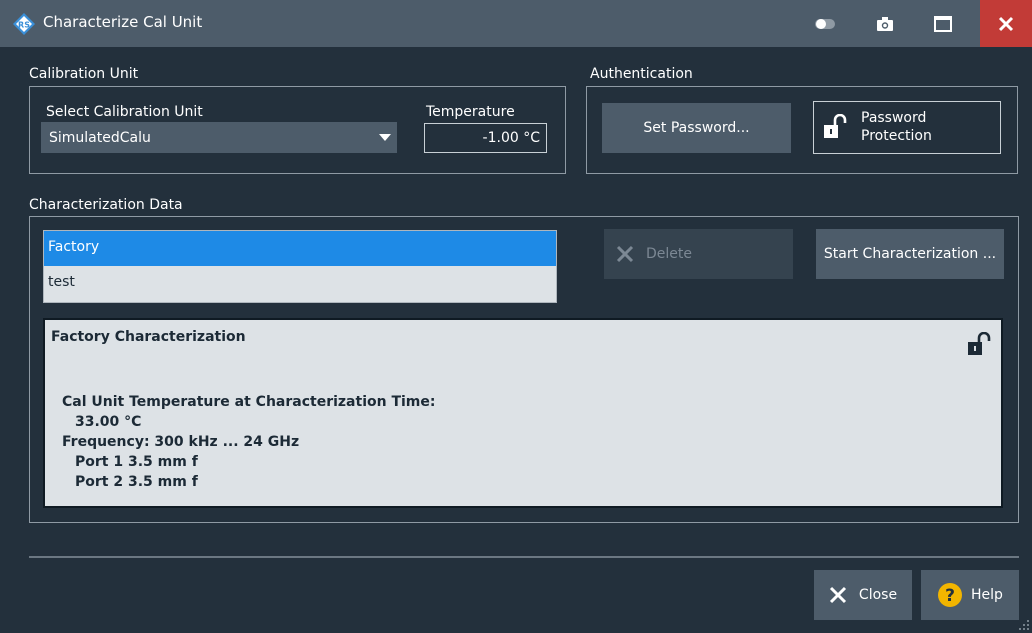  What do you see at coordinates (470, 112) in the screenshot?
I see `temperature-label: Temperature` at bounding box center [470, 112].